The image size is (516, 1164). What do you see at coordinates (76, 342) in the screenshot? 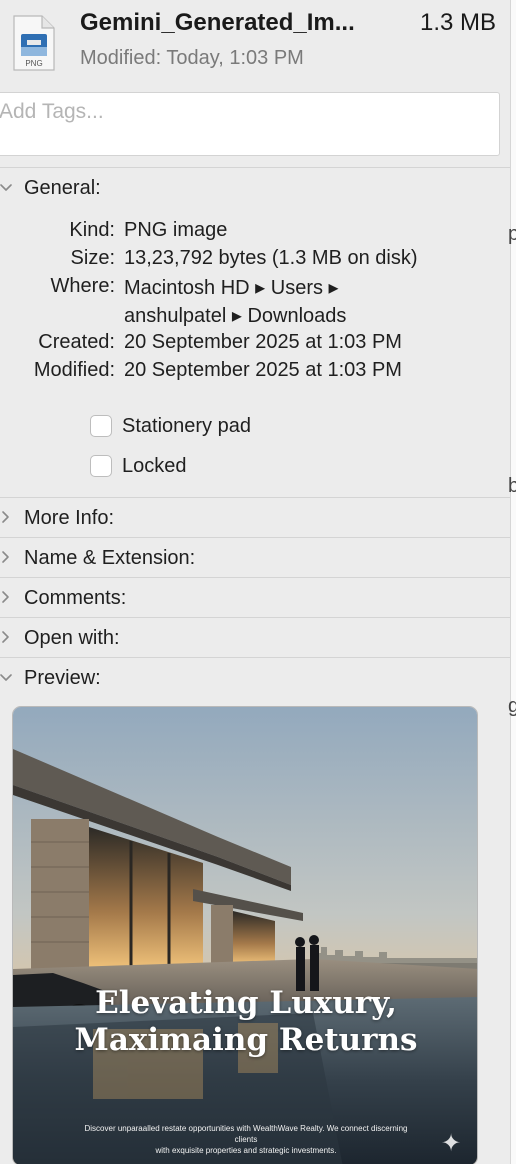
I see `info-key: Created:` at bounding box center [76, 342].